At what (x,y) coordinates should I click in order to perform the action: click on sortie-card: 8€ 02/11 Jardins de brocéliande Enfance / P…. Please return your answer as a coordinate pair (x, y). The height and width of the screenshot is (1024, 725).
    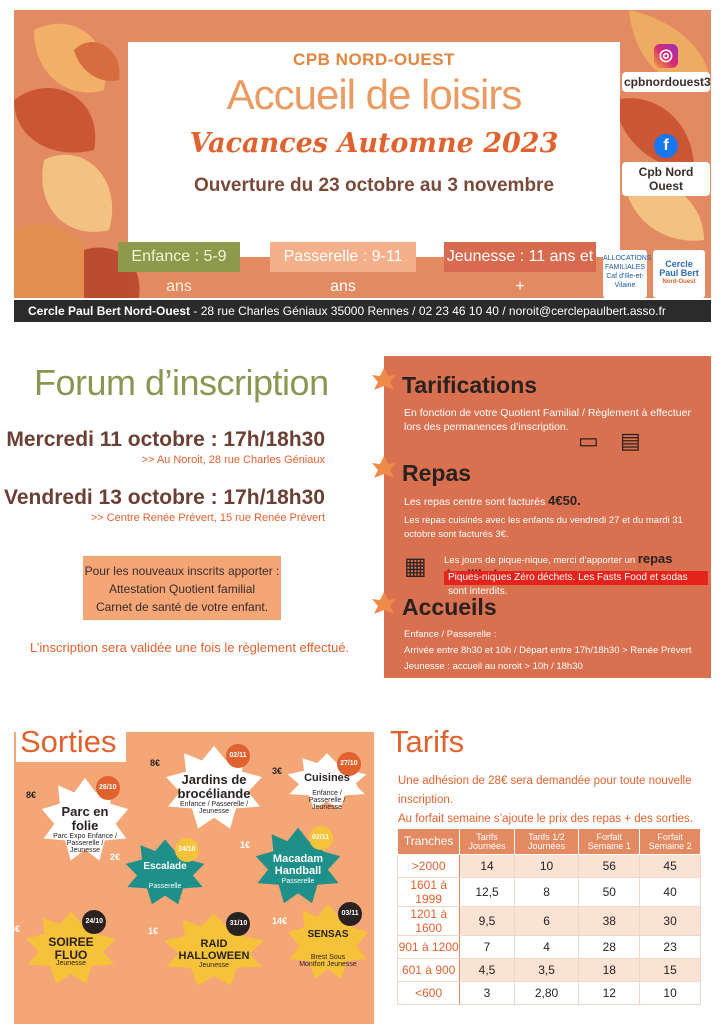
    Looking at the image, I should click on (207, 790).